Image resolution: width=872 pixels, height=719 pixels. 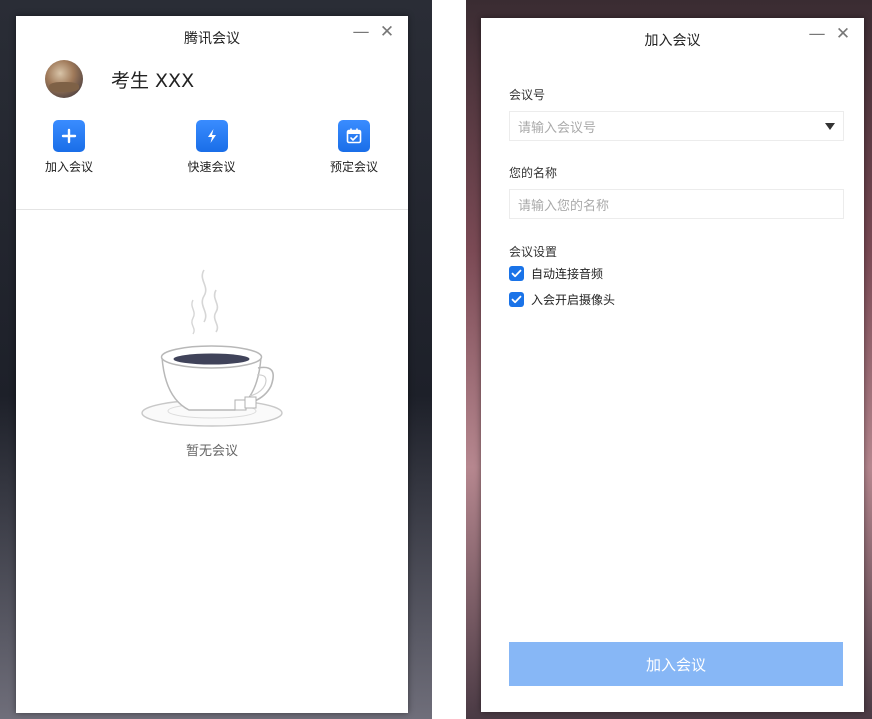 What do you see at coordinates (676, 204) in the screenshot?
I see `name-input: 请输入您的名称` at bounding box center [676, 204].